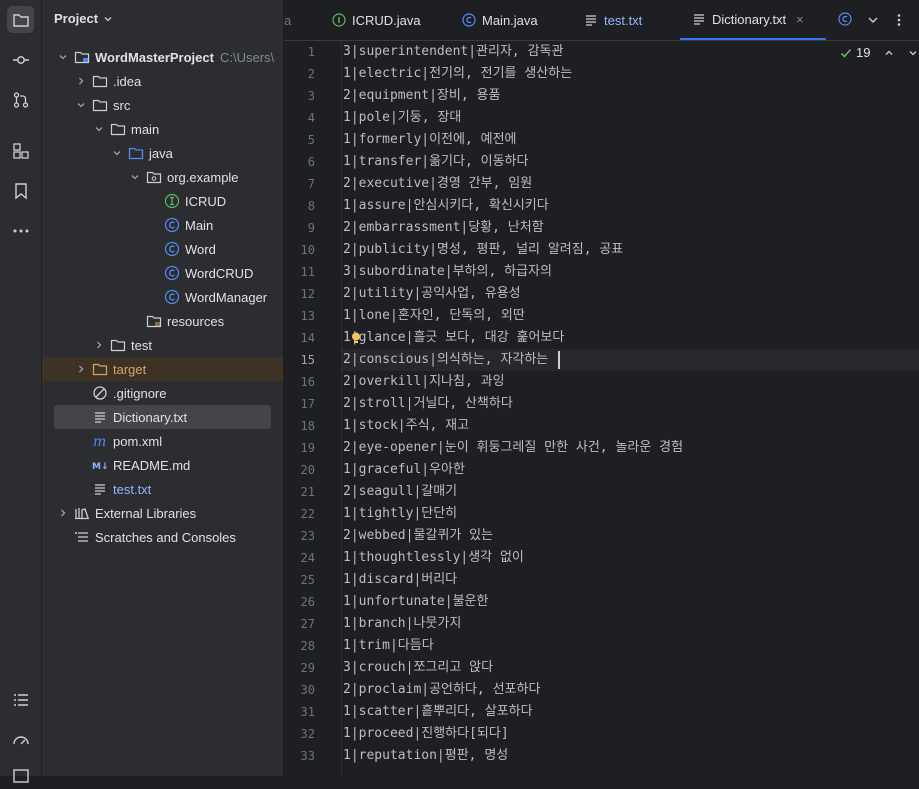 This screenshot has height=789, width=919. What do you see at coordinates (162, 393) in the screenshot?
I see `tree-item: .gitignore` at bounding box center [162, 393].